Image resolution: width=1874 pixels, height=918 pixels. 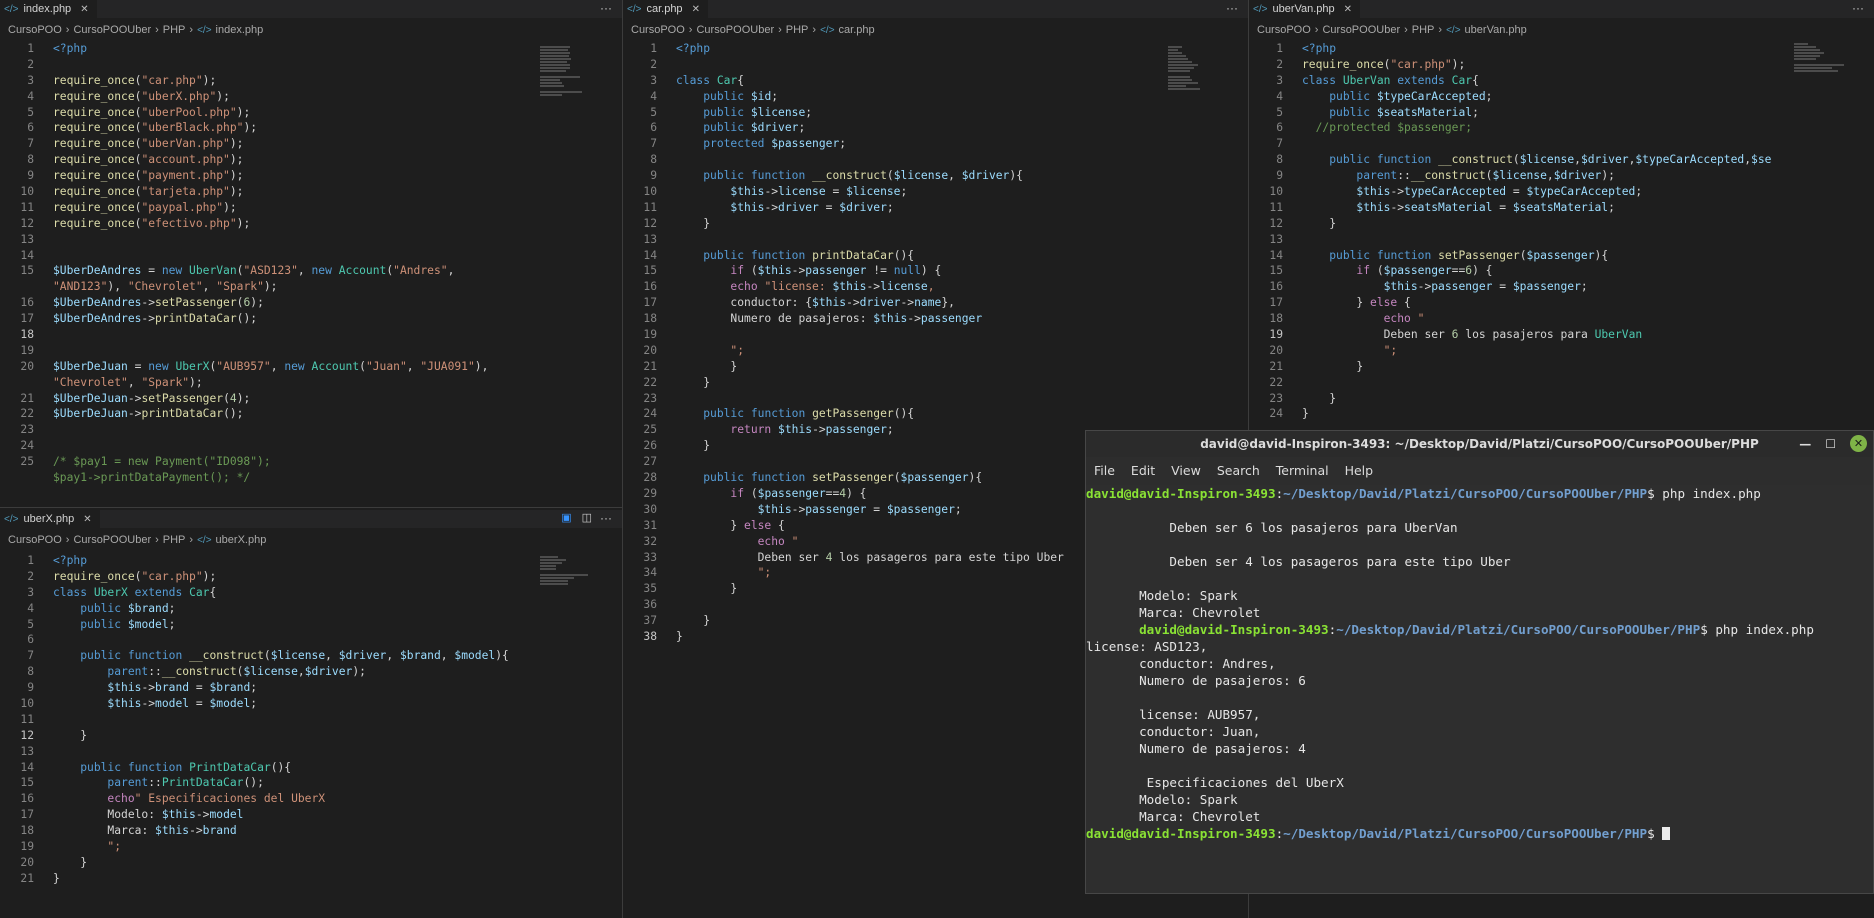 I want to click on code-line: 6 //protected $passenger;, so click(x=1561, y=128).